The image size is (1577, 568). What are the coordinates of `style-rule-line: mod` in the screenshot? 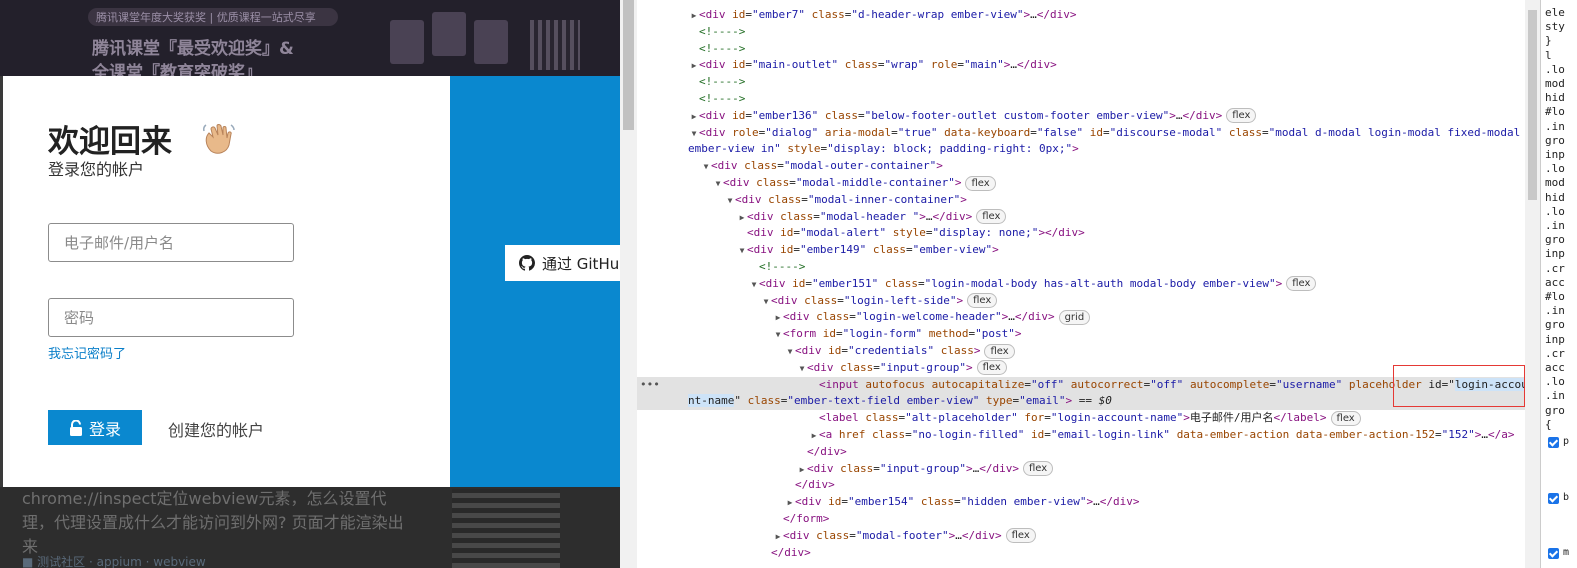 It's located at (1555, 83).